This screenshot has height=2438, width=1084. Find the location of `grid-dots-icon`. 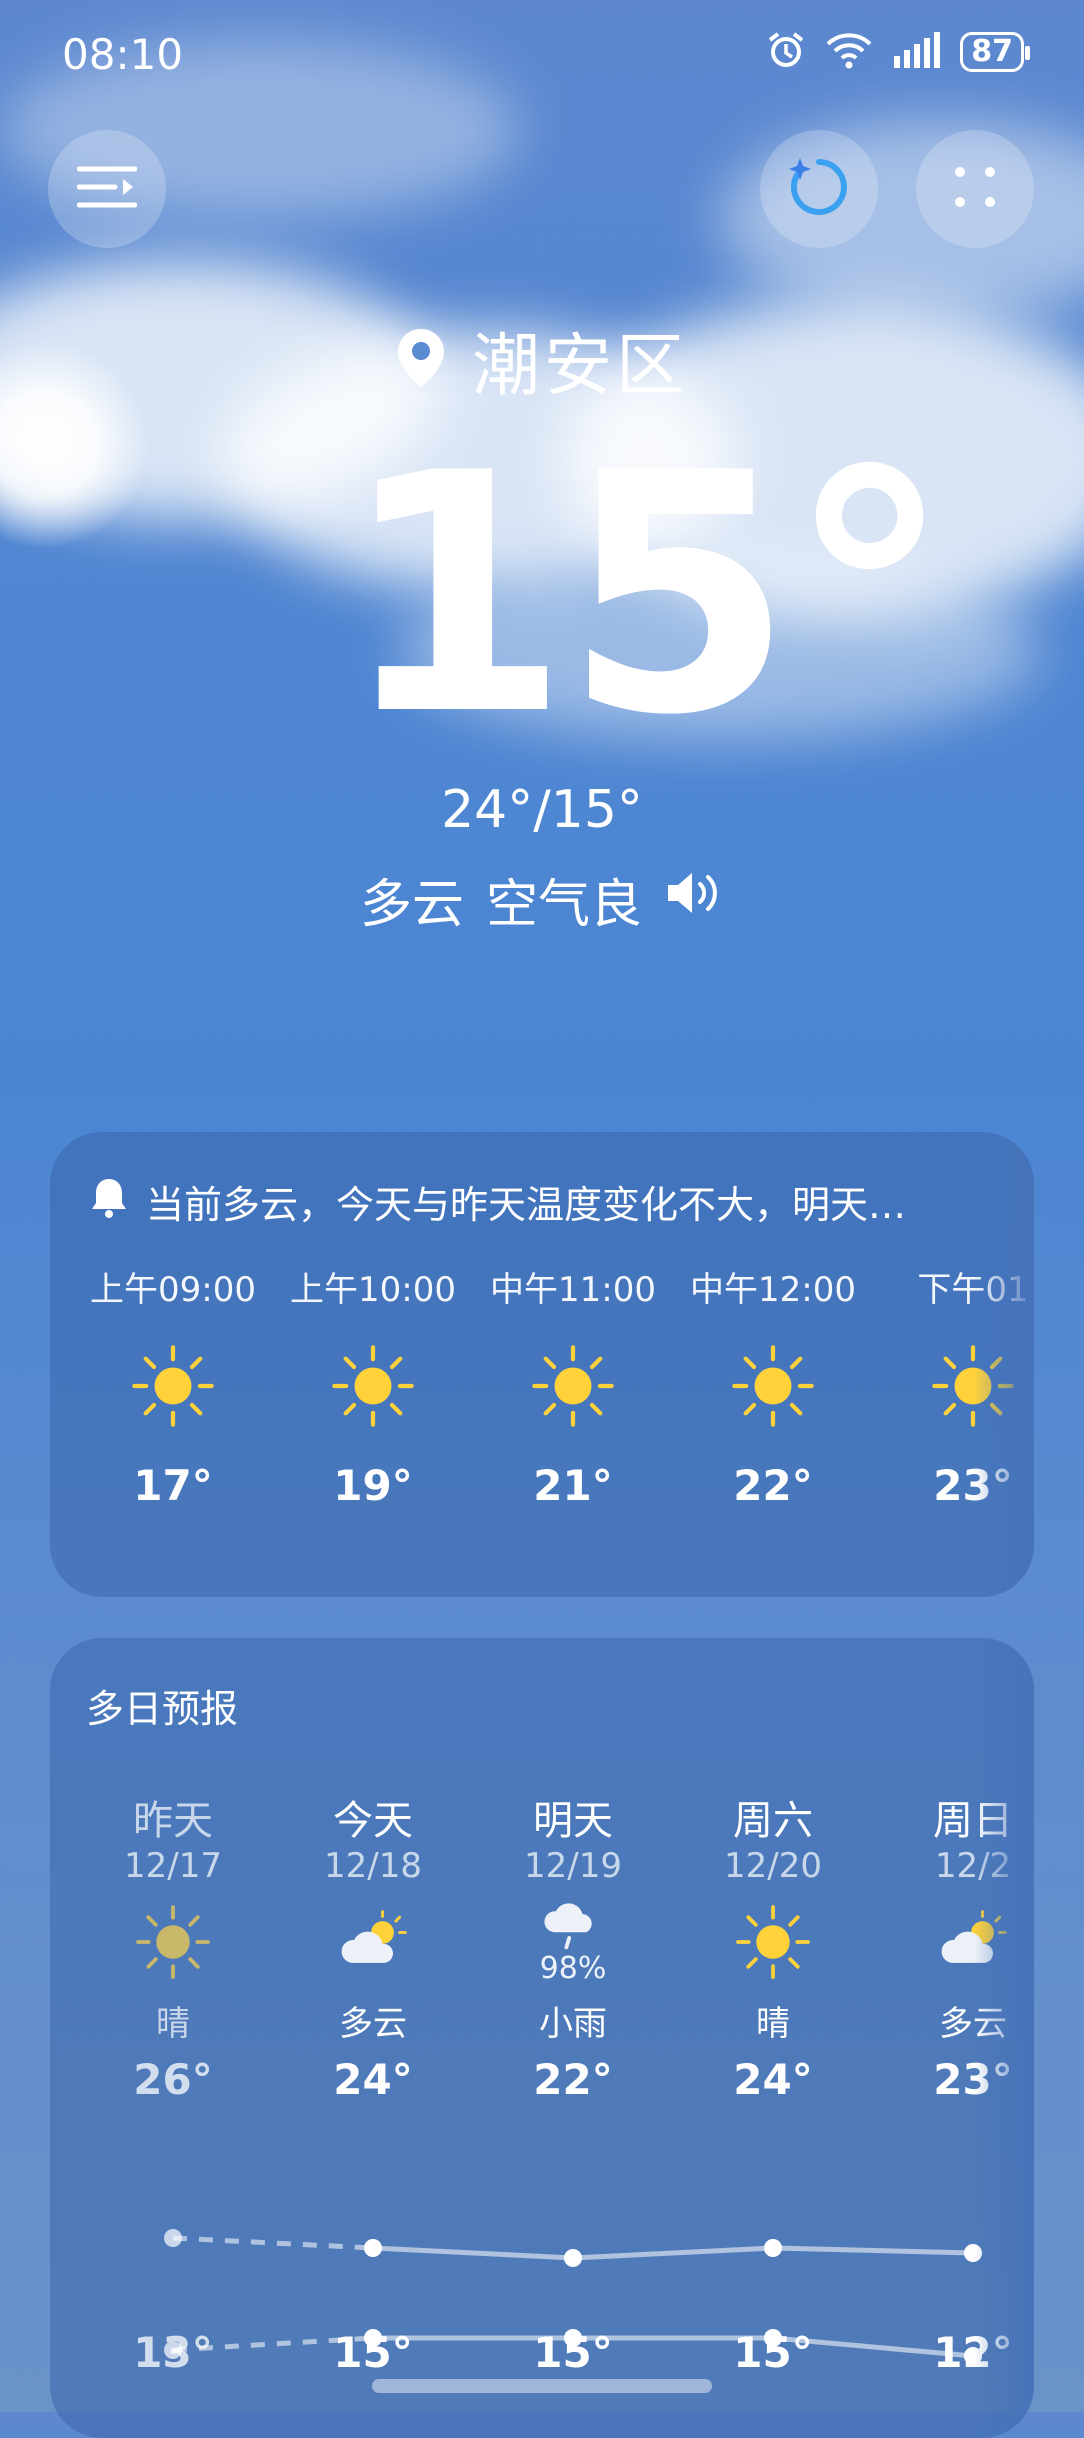

grid-dots-icon is located at coordinates (975, 189).